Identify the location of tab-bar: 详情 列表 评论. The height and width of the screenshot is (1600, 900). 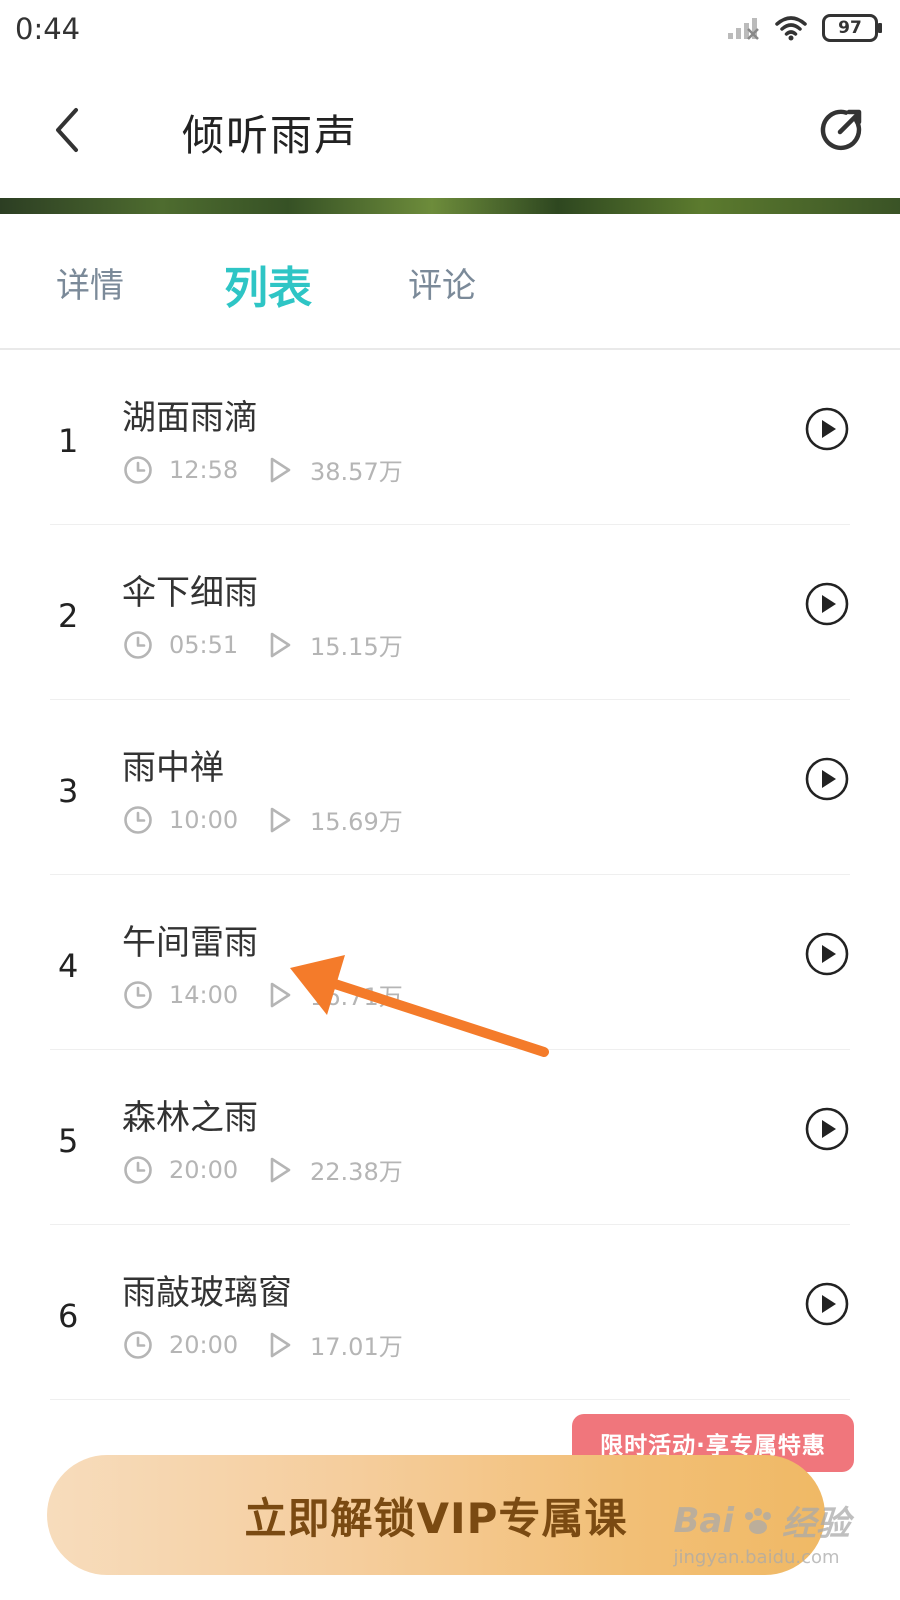
(450, 282).